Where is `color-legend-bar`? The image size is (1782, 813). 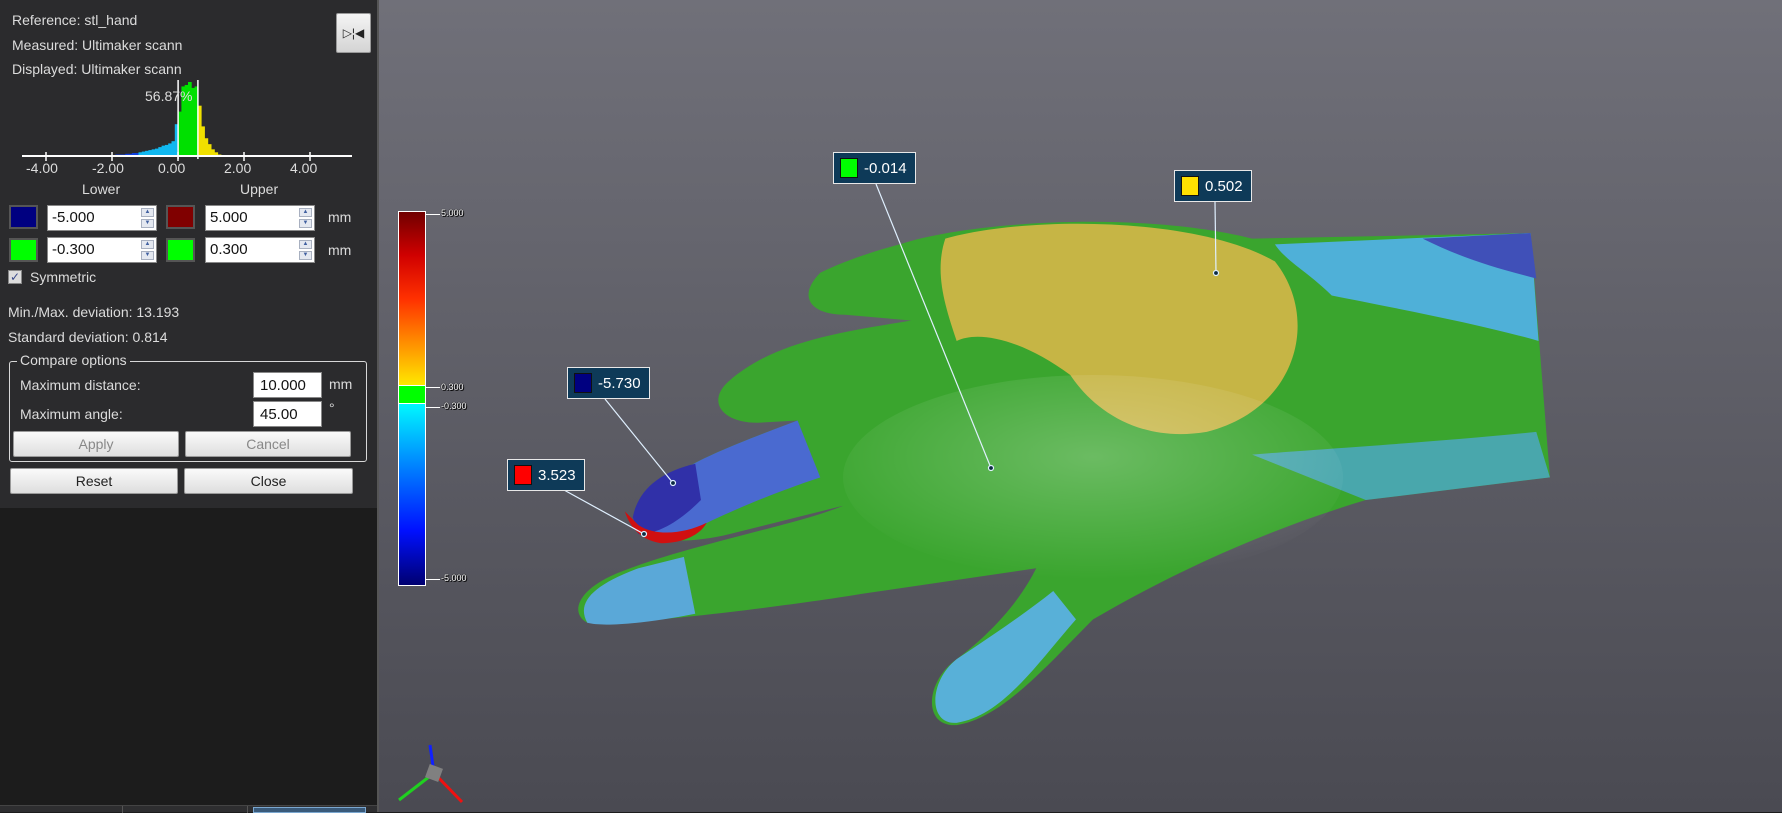 color-legend-bar is located at coordinates (412, 398).